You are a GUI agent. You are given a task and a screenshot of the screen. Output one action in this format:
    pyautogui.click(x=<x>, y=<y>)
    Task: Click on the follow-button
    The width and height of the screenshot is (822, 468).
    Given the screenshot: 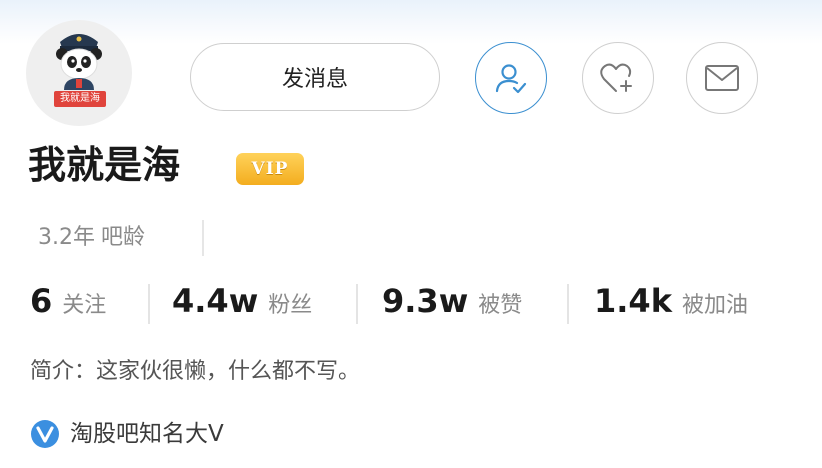 What is the action you would take?
    pyautogui.click(x=511, y=78)
    